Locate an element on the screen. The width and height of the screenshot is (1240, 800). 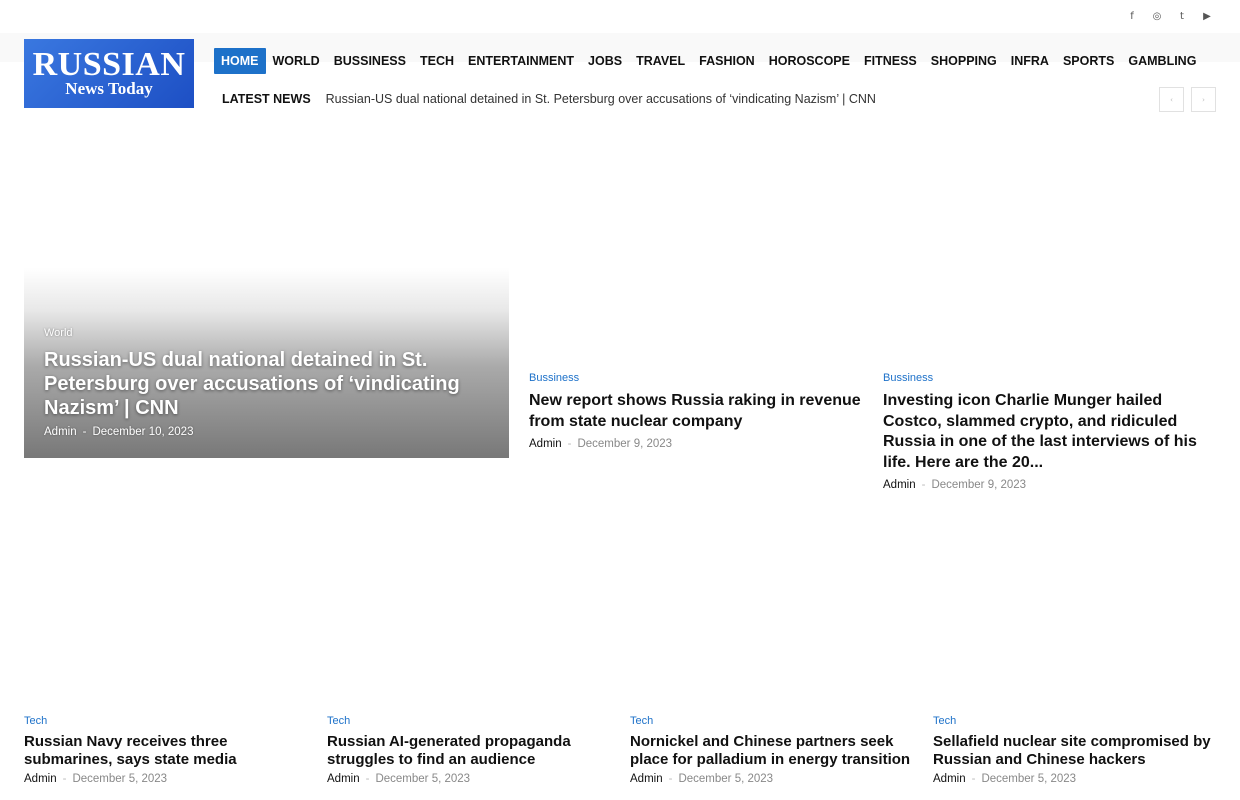
nav-item-tech: TECH is located at coordinates (437, 61).